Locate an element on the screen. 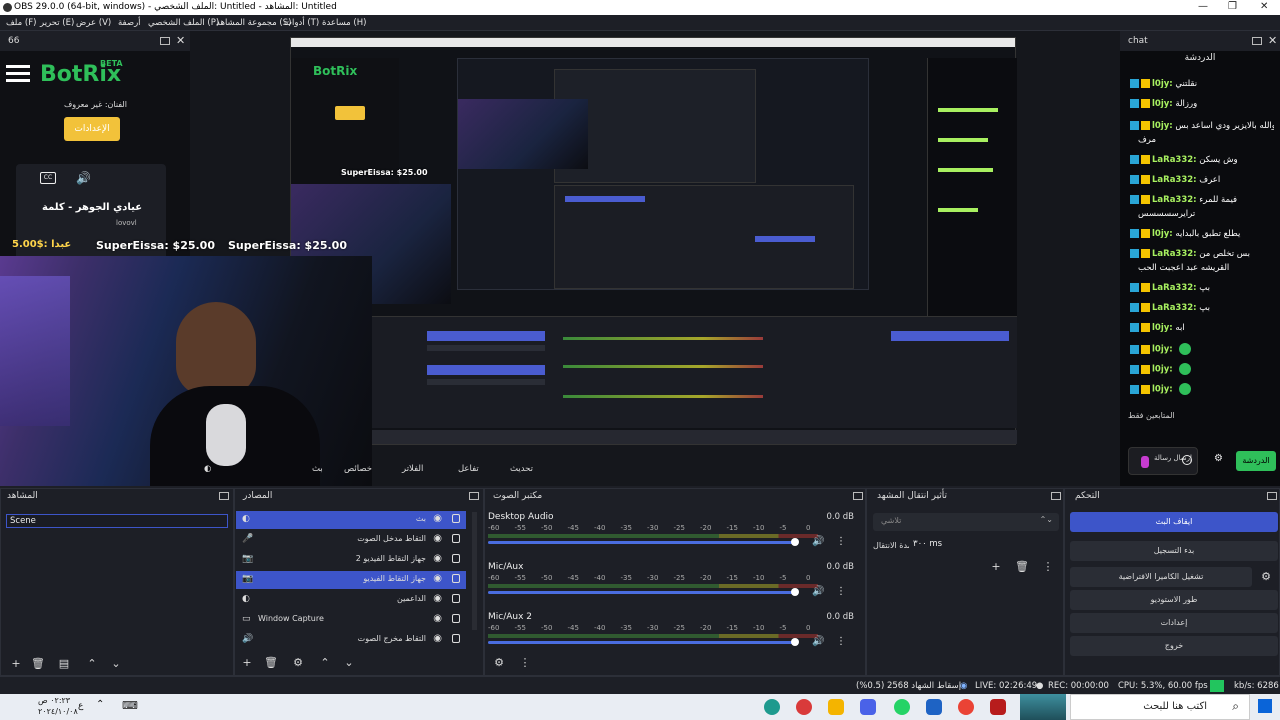  menu-tools: أدوات (T) is located at coordinates (301, 23).